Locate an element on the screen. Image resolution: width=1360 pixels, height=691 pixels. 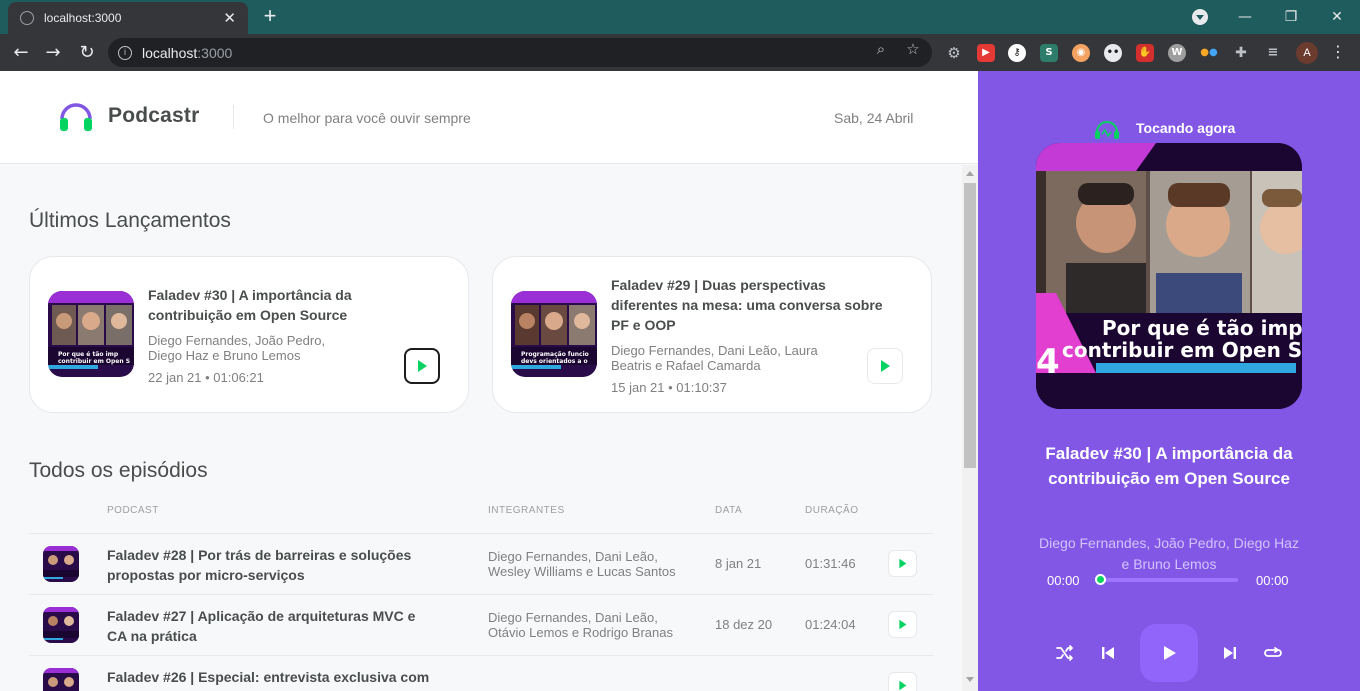
main-scrollbar is located at coordinates (970, 428).